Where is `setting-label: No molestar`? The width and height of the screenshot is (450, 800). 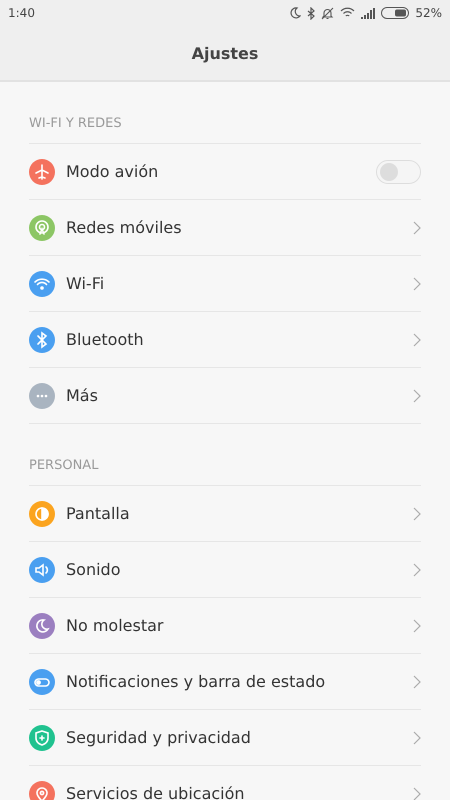
setting-label: No molestar is located at coordinates (234, 625).